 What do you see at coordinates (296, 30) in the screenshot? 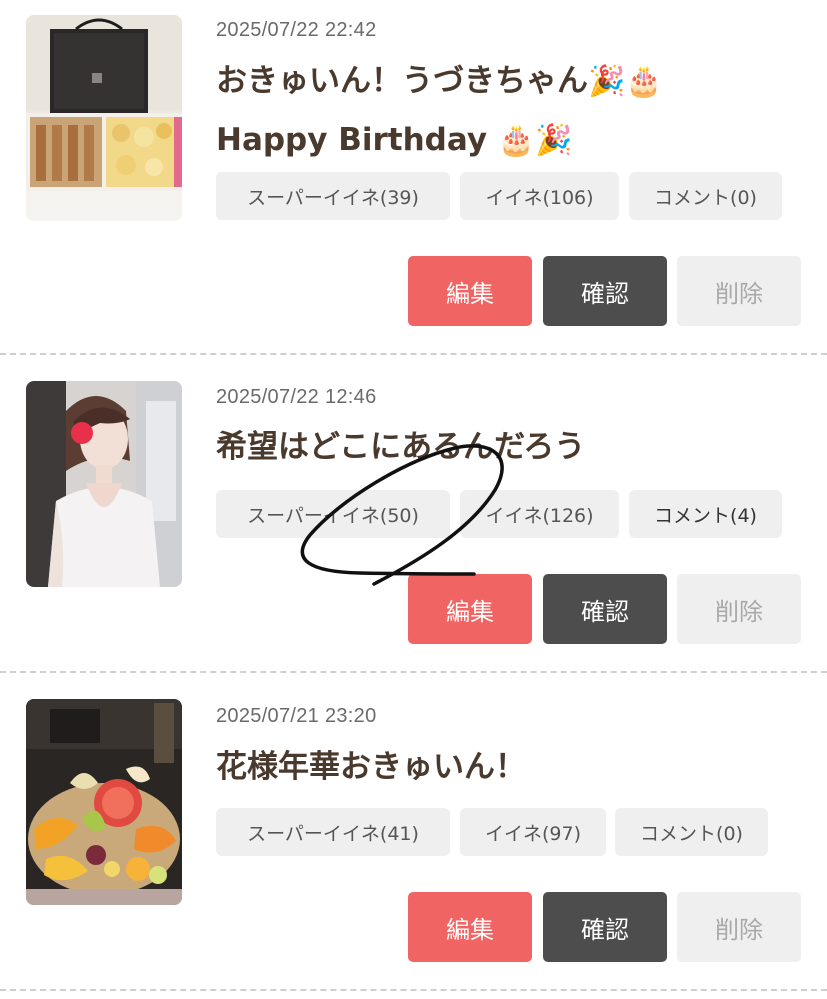
I see `post-date: 2025/07/22 22:42` at bounding box center [296, 30].